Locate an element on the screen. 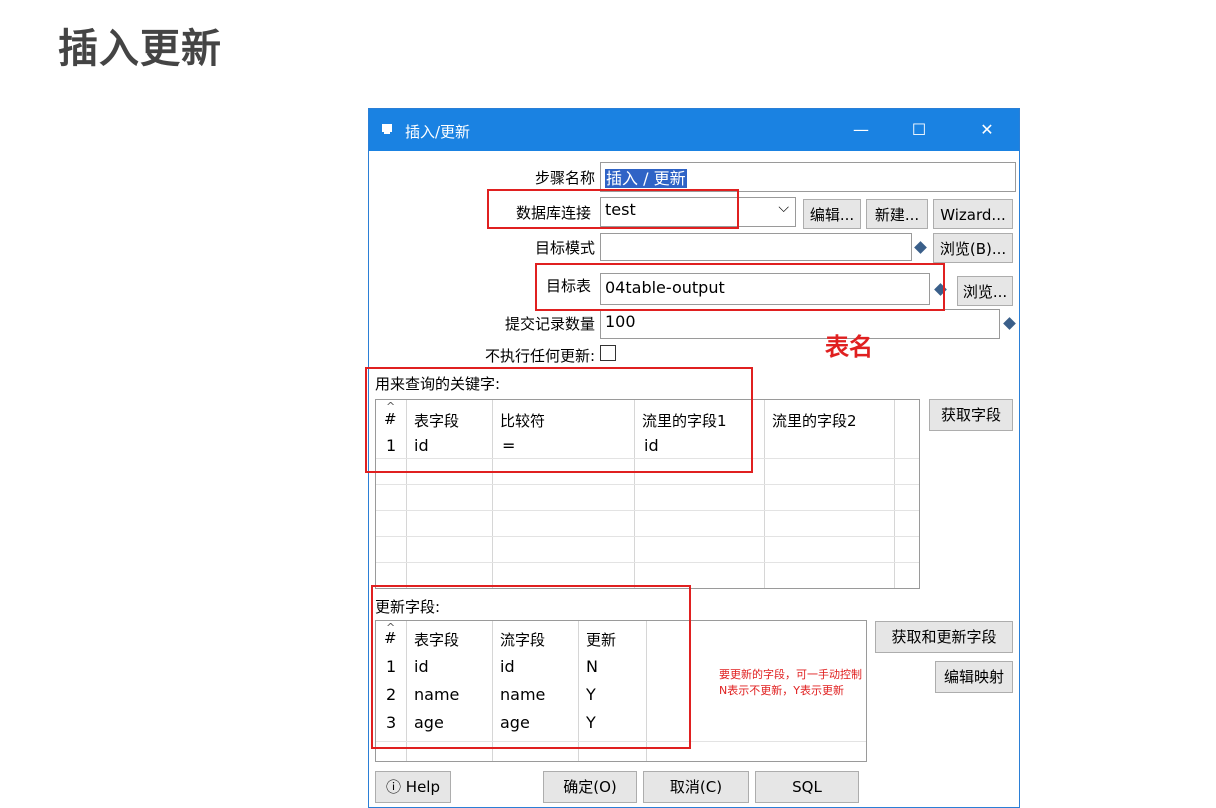 This screenshot has height=808, width=1216. help-label: Help is located at coordinates (422, 787).